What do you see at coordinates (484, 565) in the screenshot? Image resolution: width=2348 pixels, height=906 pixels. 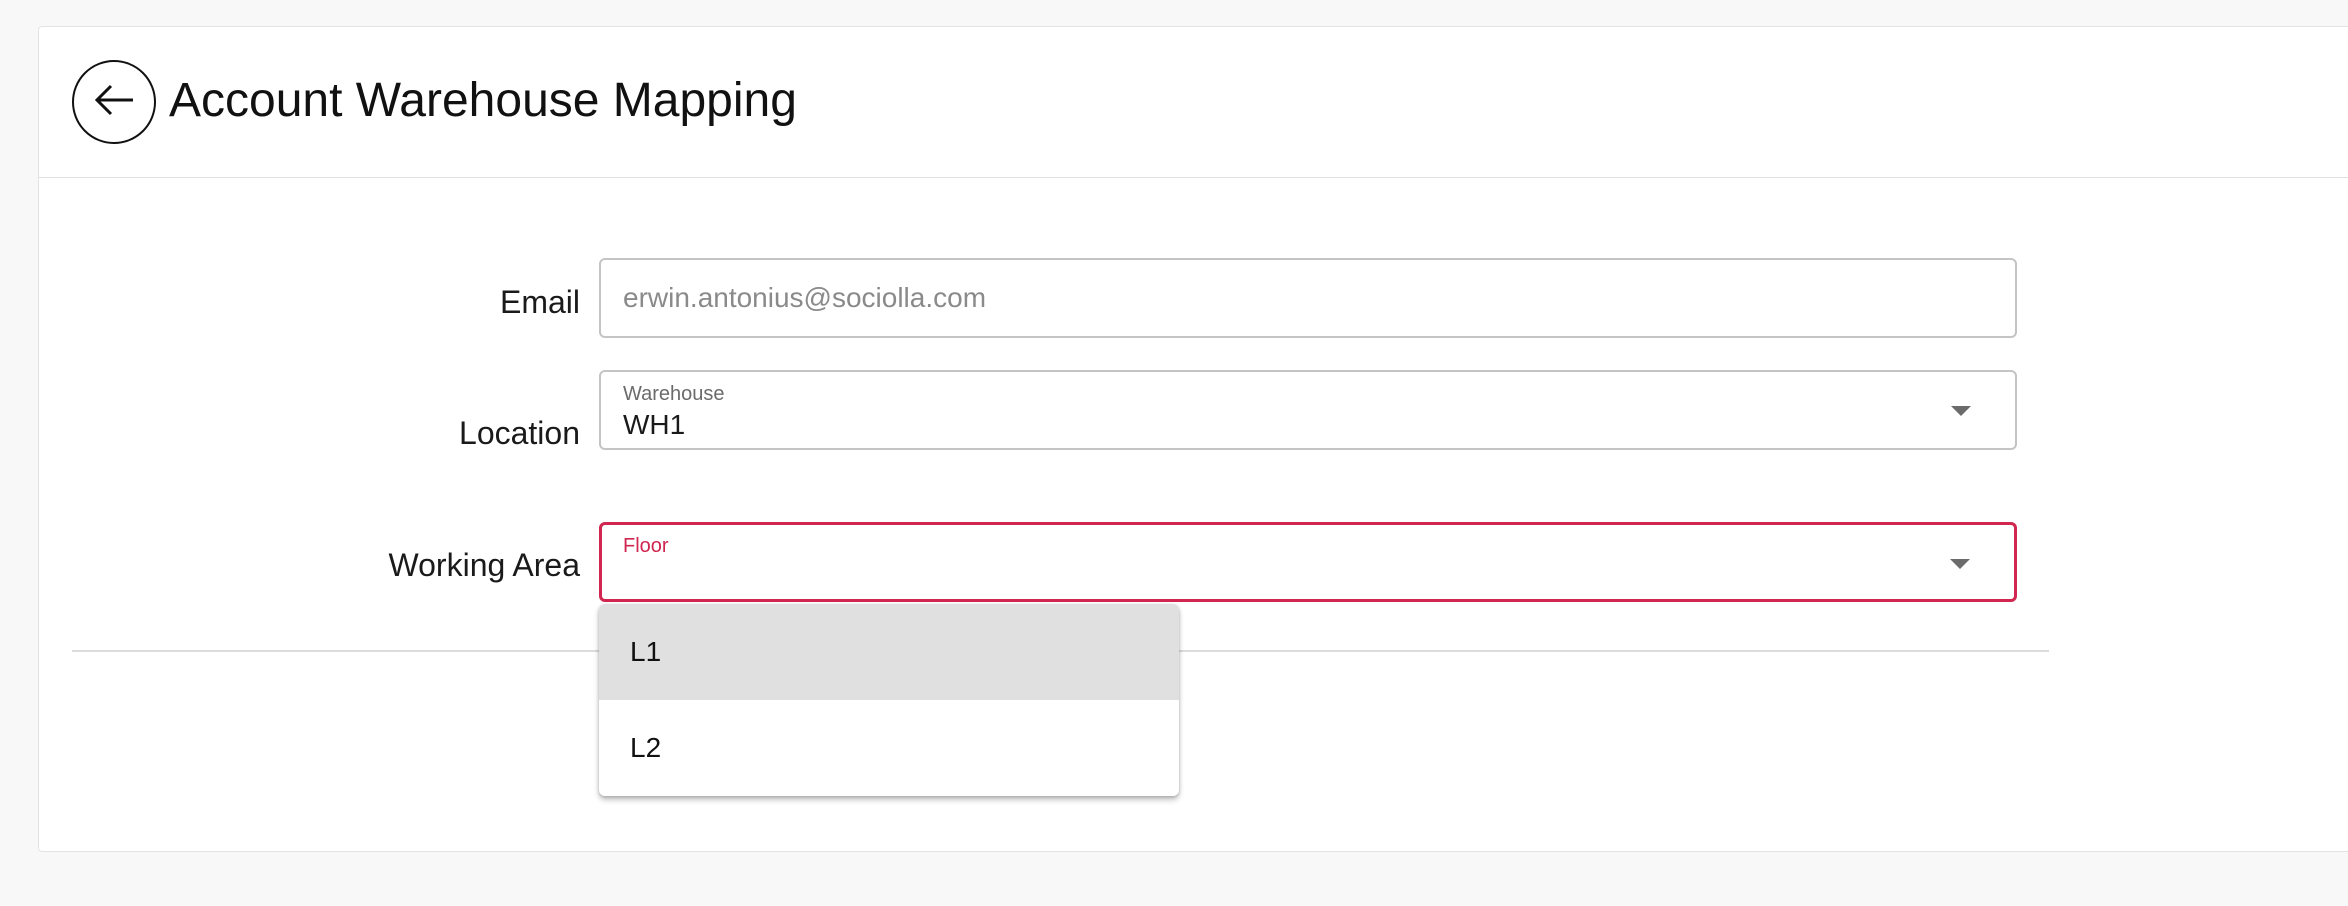 I see `working-area-label: Working Area` at bounding box center [484, 565].